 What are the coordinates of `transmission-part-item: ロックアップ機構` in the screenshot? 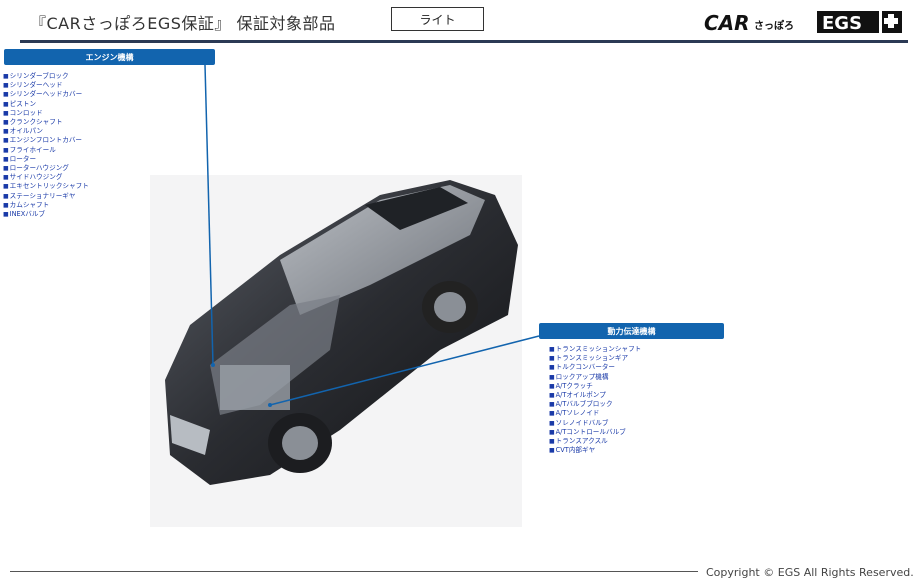 It's located at (595, 377).